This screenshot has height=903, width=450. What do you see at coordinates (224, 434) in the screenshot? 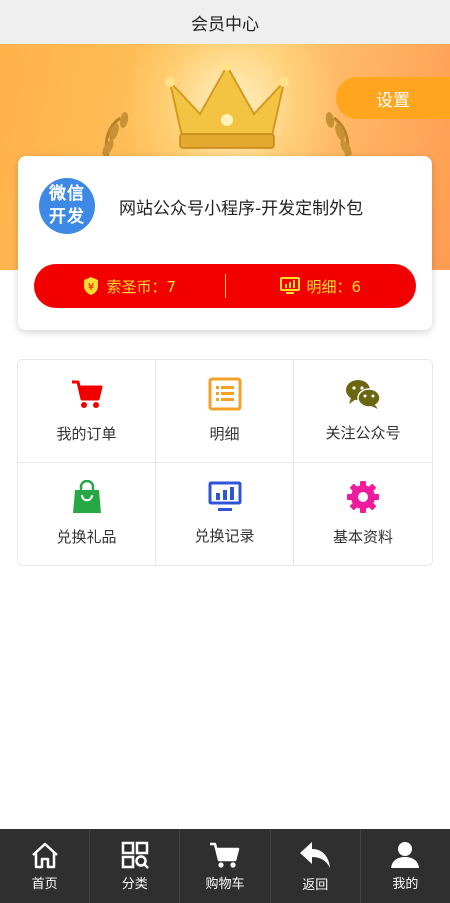
I see `menu-label: 明细` at bounding box center [224, 434].